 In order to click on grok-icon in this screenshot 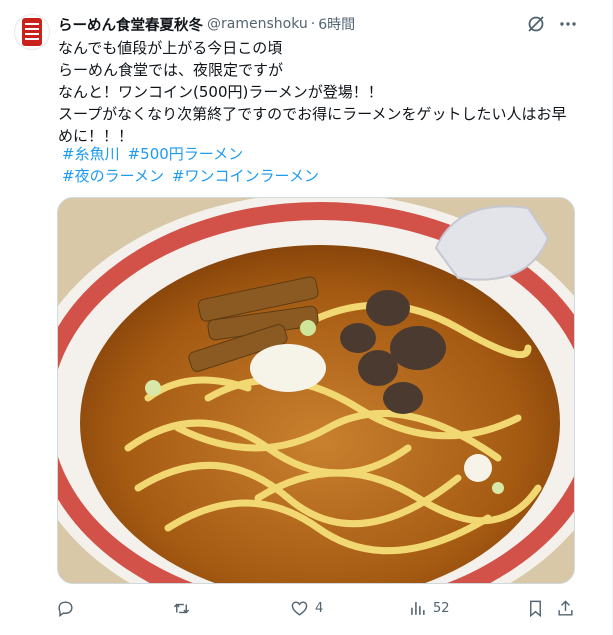, I will do `click(536, 24)`.